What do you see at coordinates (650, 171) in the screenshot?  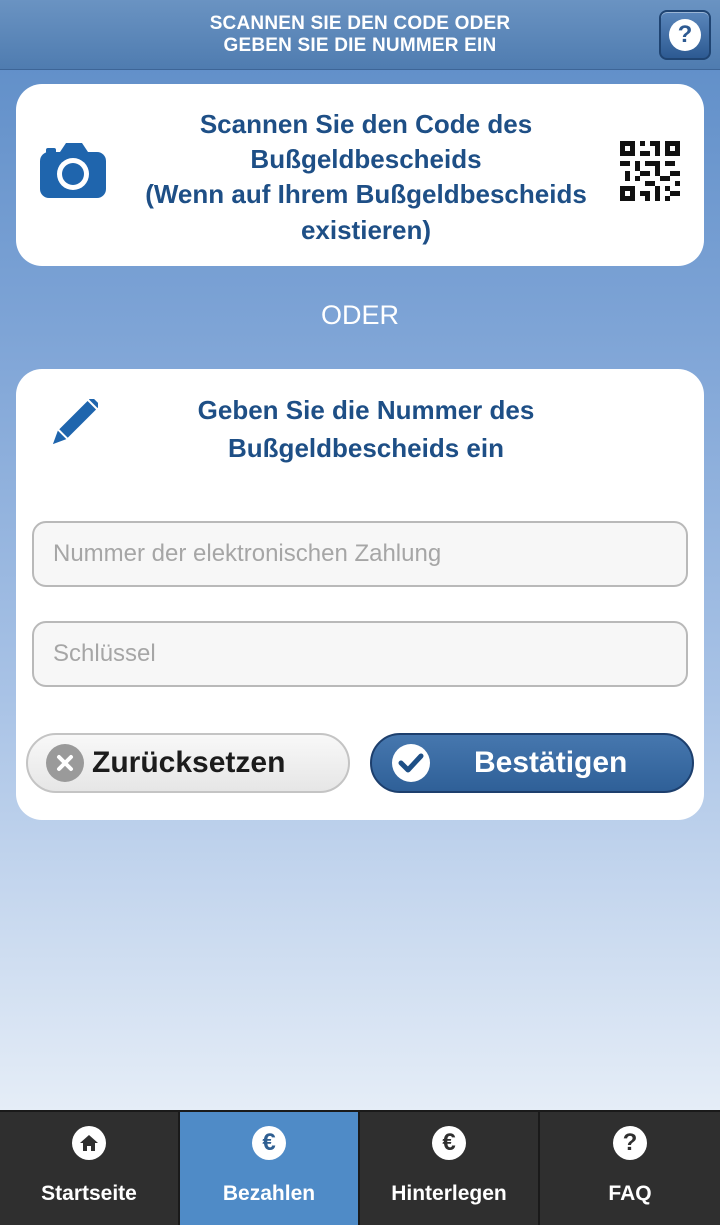 I see `qr-code-icon` at bounding box center [650, 171].